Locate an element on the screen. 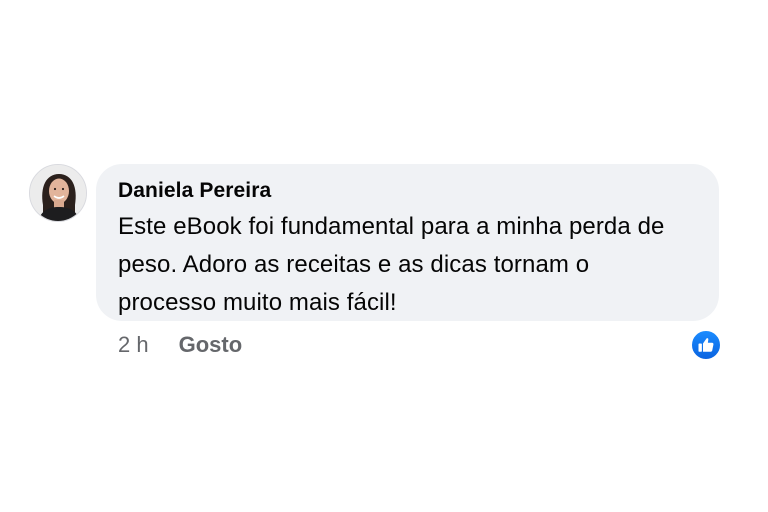 The height and width of the screenshot is (512, 768). comment-meta: 2 h Gosto is located at coordinates (180, 345).